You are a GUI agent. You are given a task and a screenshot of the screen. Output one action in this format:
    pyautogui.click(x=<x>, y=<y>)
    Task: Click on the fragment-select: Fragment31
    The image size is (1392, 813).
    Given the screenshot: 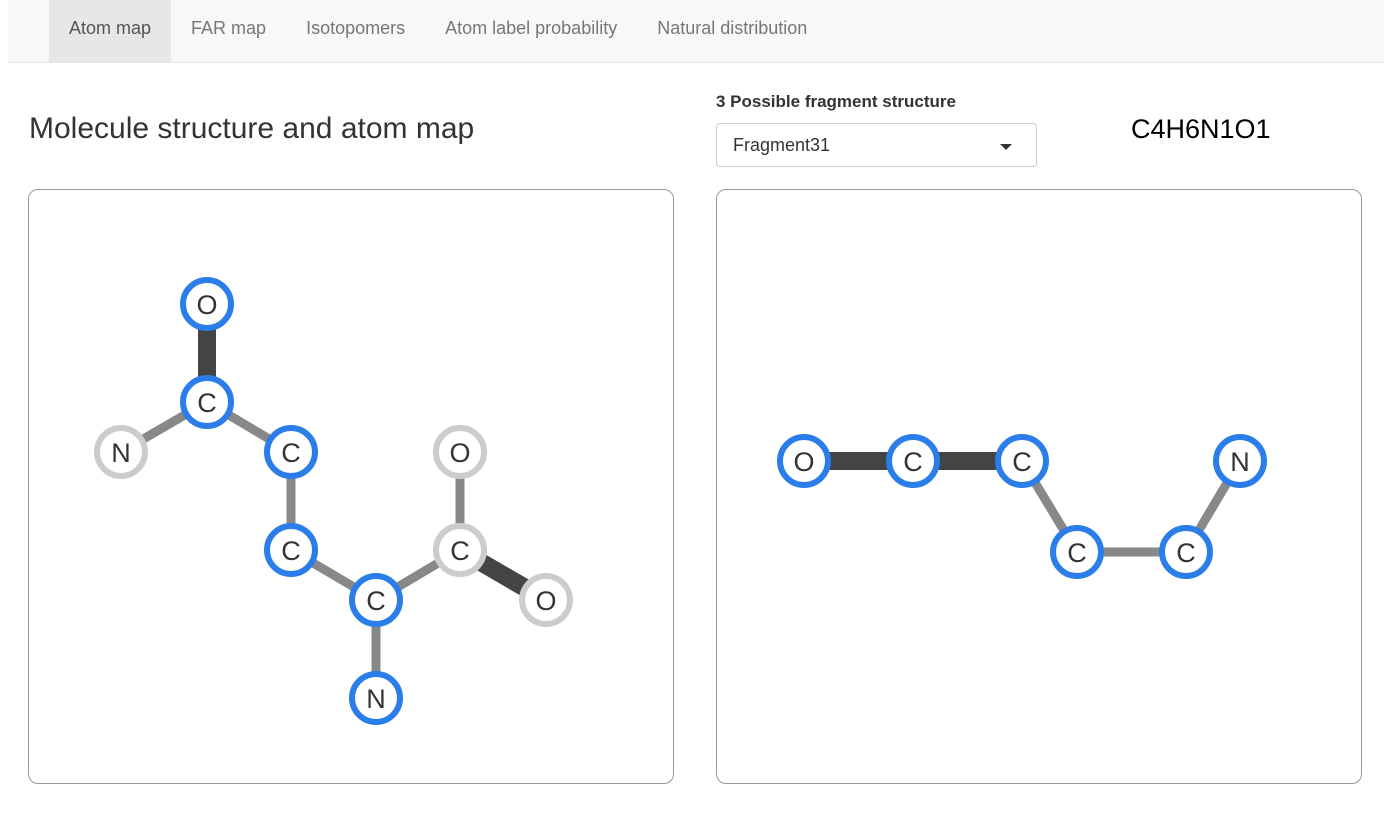 What is the action you would take?
    pyautogui.click(x=876, y=145)
    